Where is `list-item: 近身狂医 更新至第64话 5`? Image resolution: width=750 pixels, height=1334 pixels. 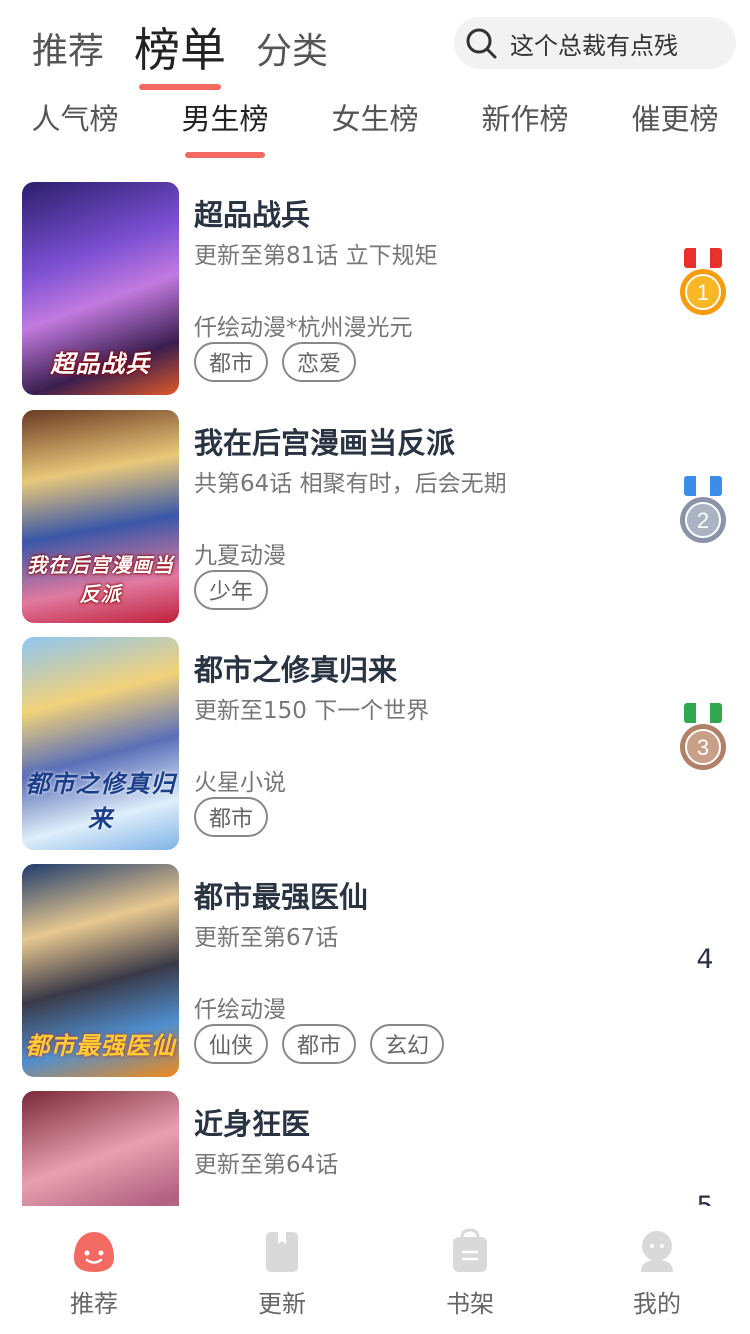
list-item: 近身狂医 更新至第64话 5 is located at coordinates (375, 1148).